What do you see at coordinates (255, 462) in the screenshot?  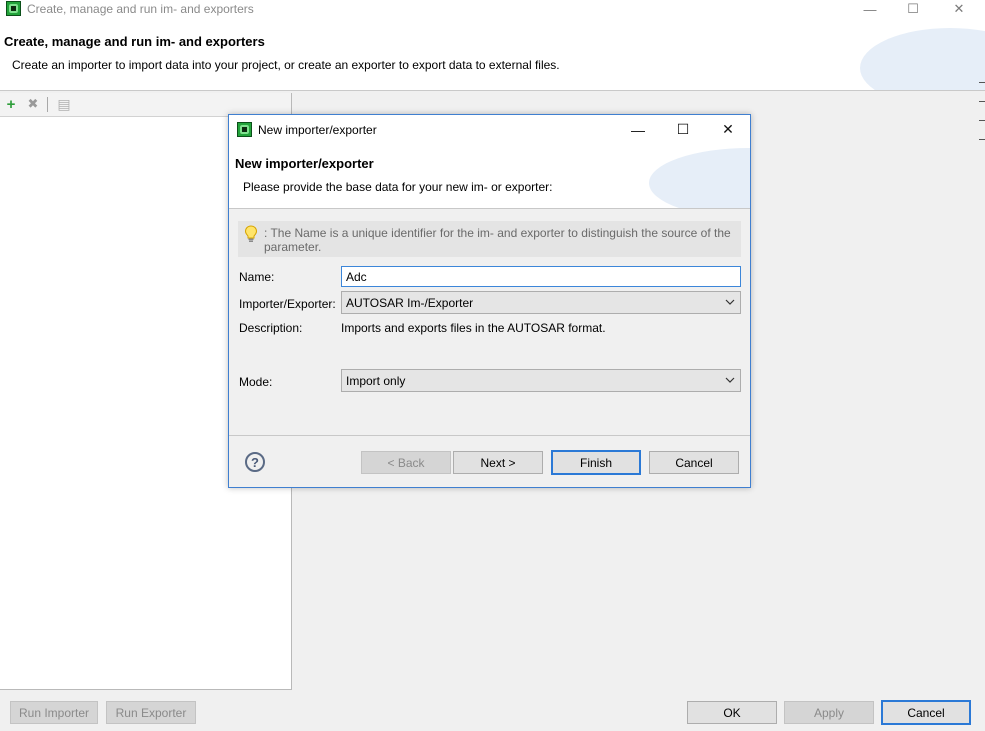 I see `help-icon: ?` at bounding box center [255, 462].